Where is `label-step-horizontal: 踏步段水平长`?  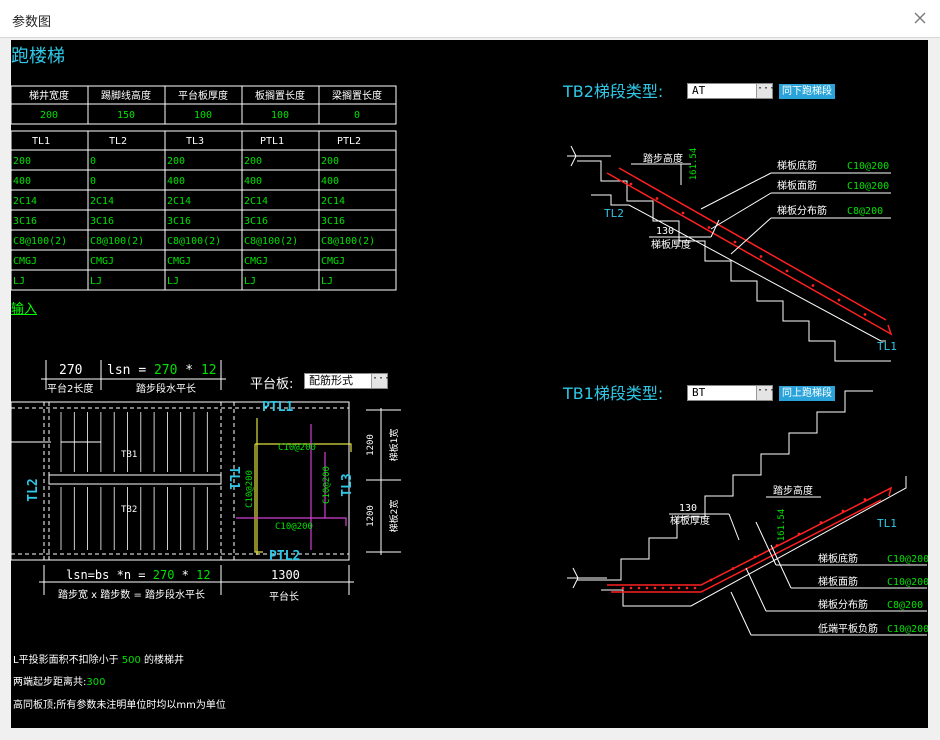
label-step-horizontal: 踏步段水平长 is located at coordinates (166, 388).